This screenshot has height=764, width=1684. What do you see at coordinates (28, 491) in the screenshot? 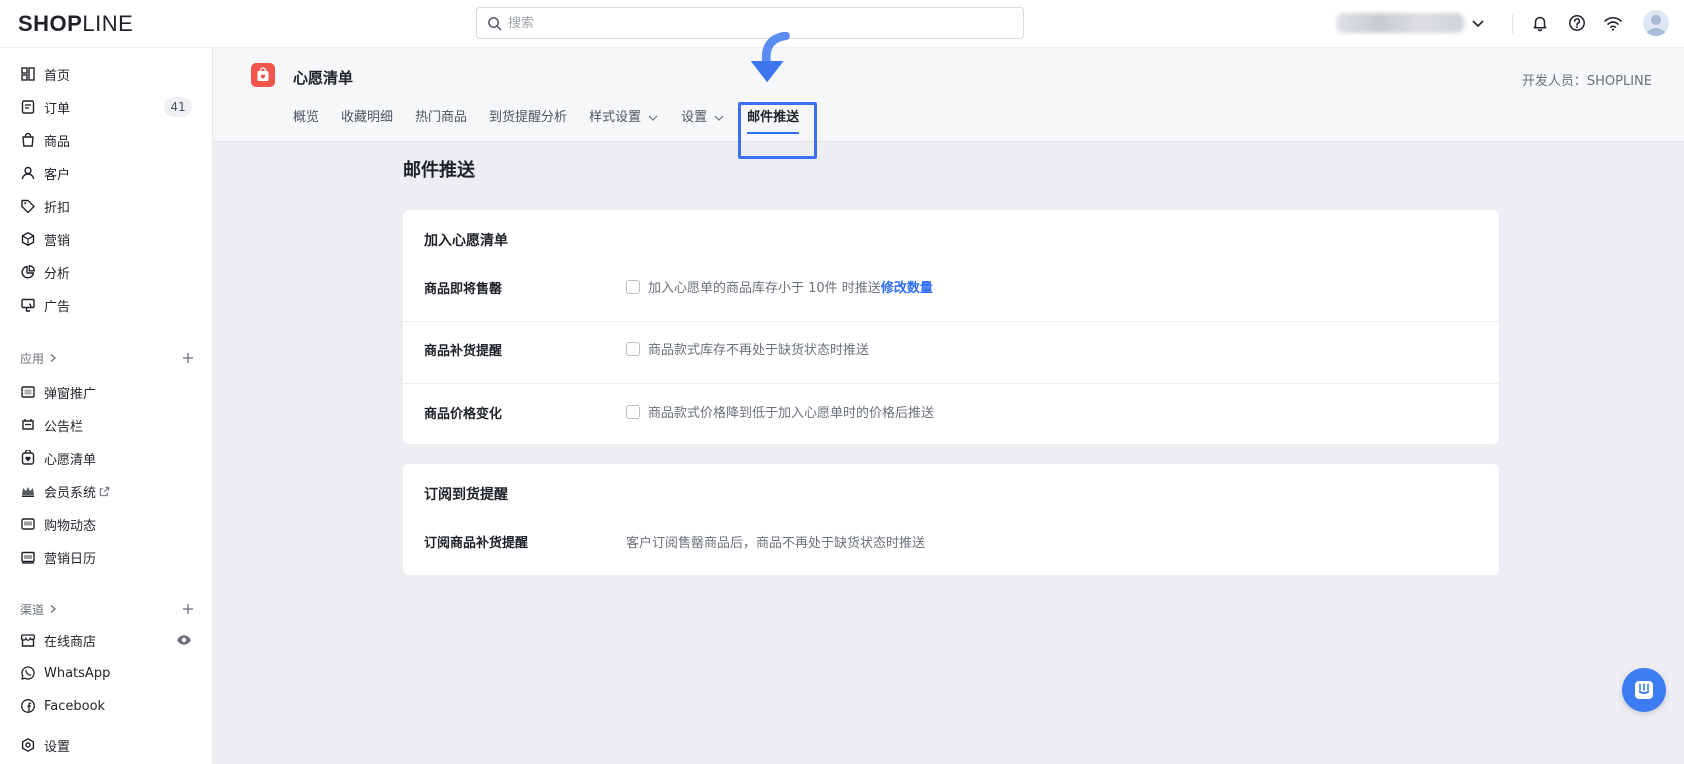
I see `membership-icon` at bounding box center [28, 491].